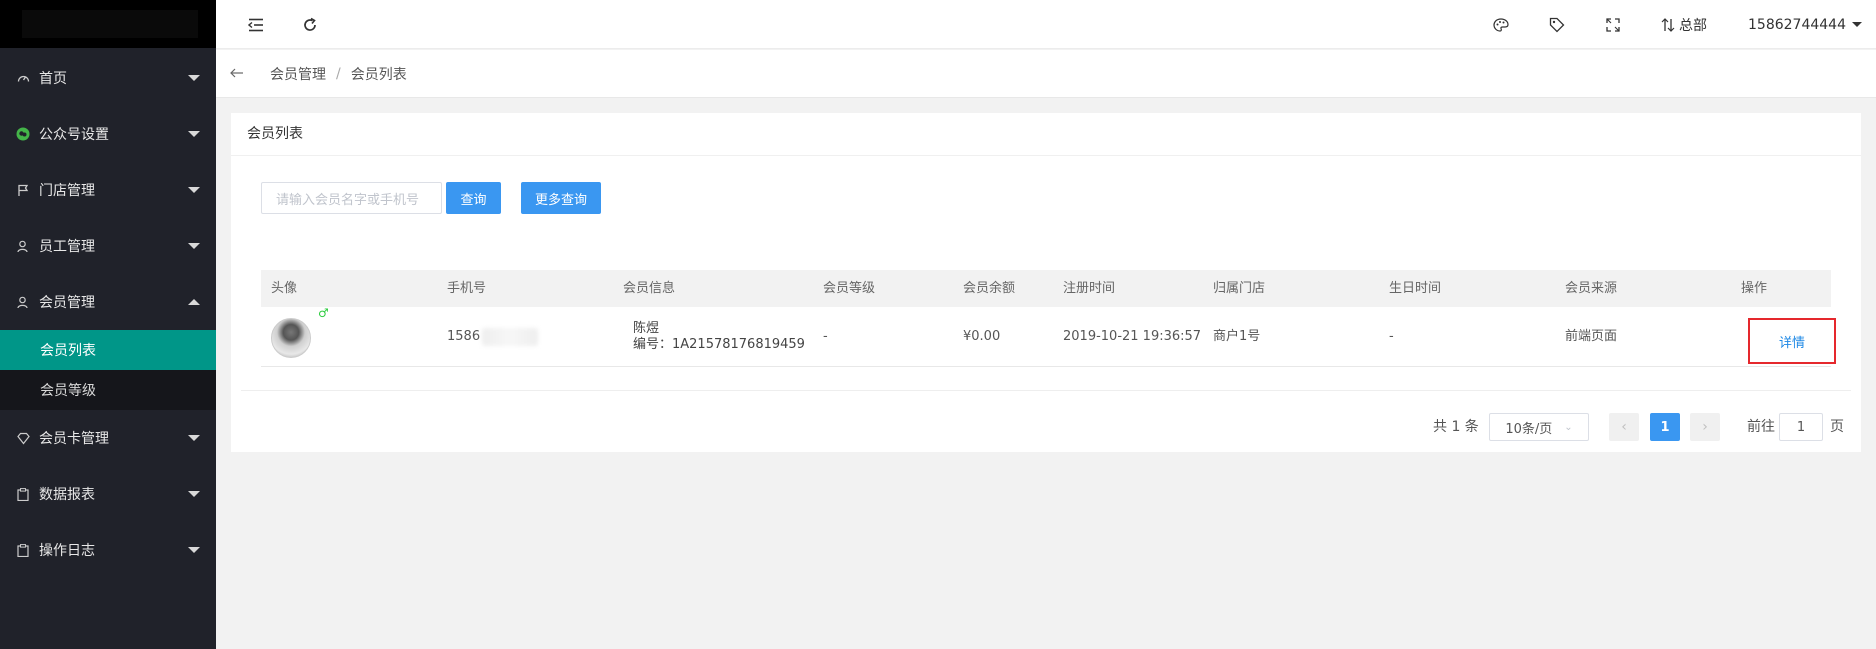 This screenshot has height=649, width=1876. Describe the element at coordinates (1391, 336) in the screenshot. I see `cell-birthday: -` at that location.